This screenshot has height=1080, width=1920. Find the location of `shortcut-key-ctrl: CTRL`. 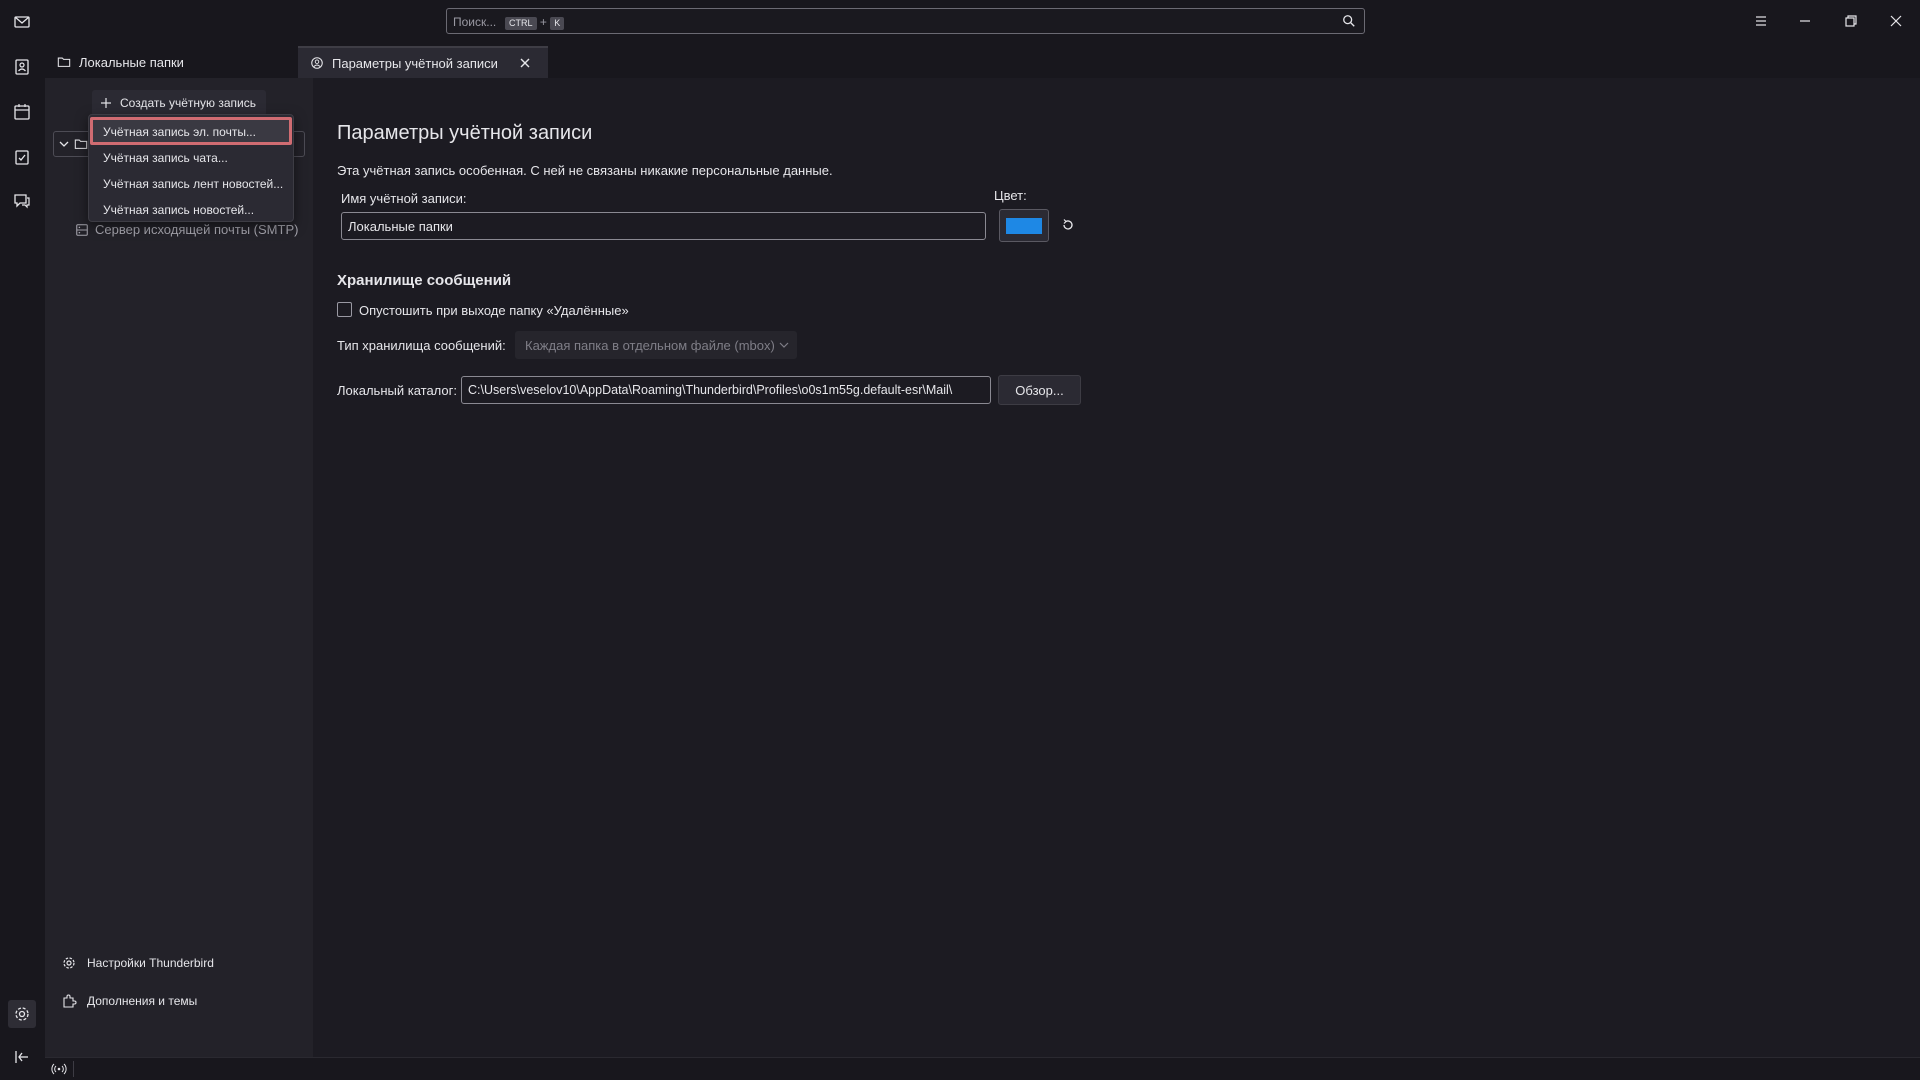

shortcut-key-ctrl: CTRL is located at coordinates (521, 23).